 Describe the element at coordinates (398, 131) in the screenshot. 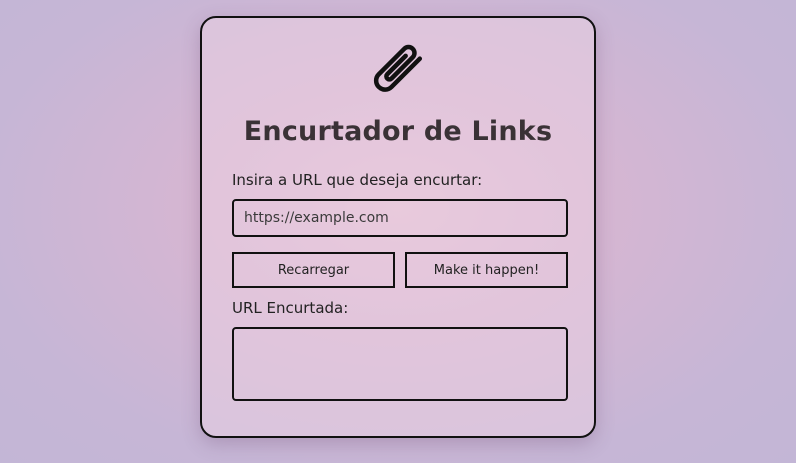

I see `page-title: Encurtador de Links` at that location.